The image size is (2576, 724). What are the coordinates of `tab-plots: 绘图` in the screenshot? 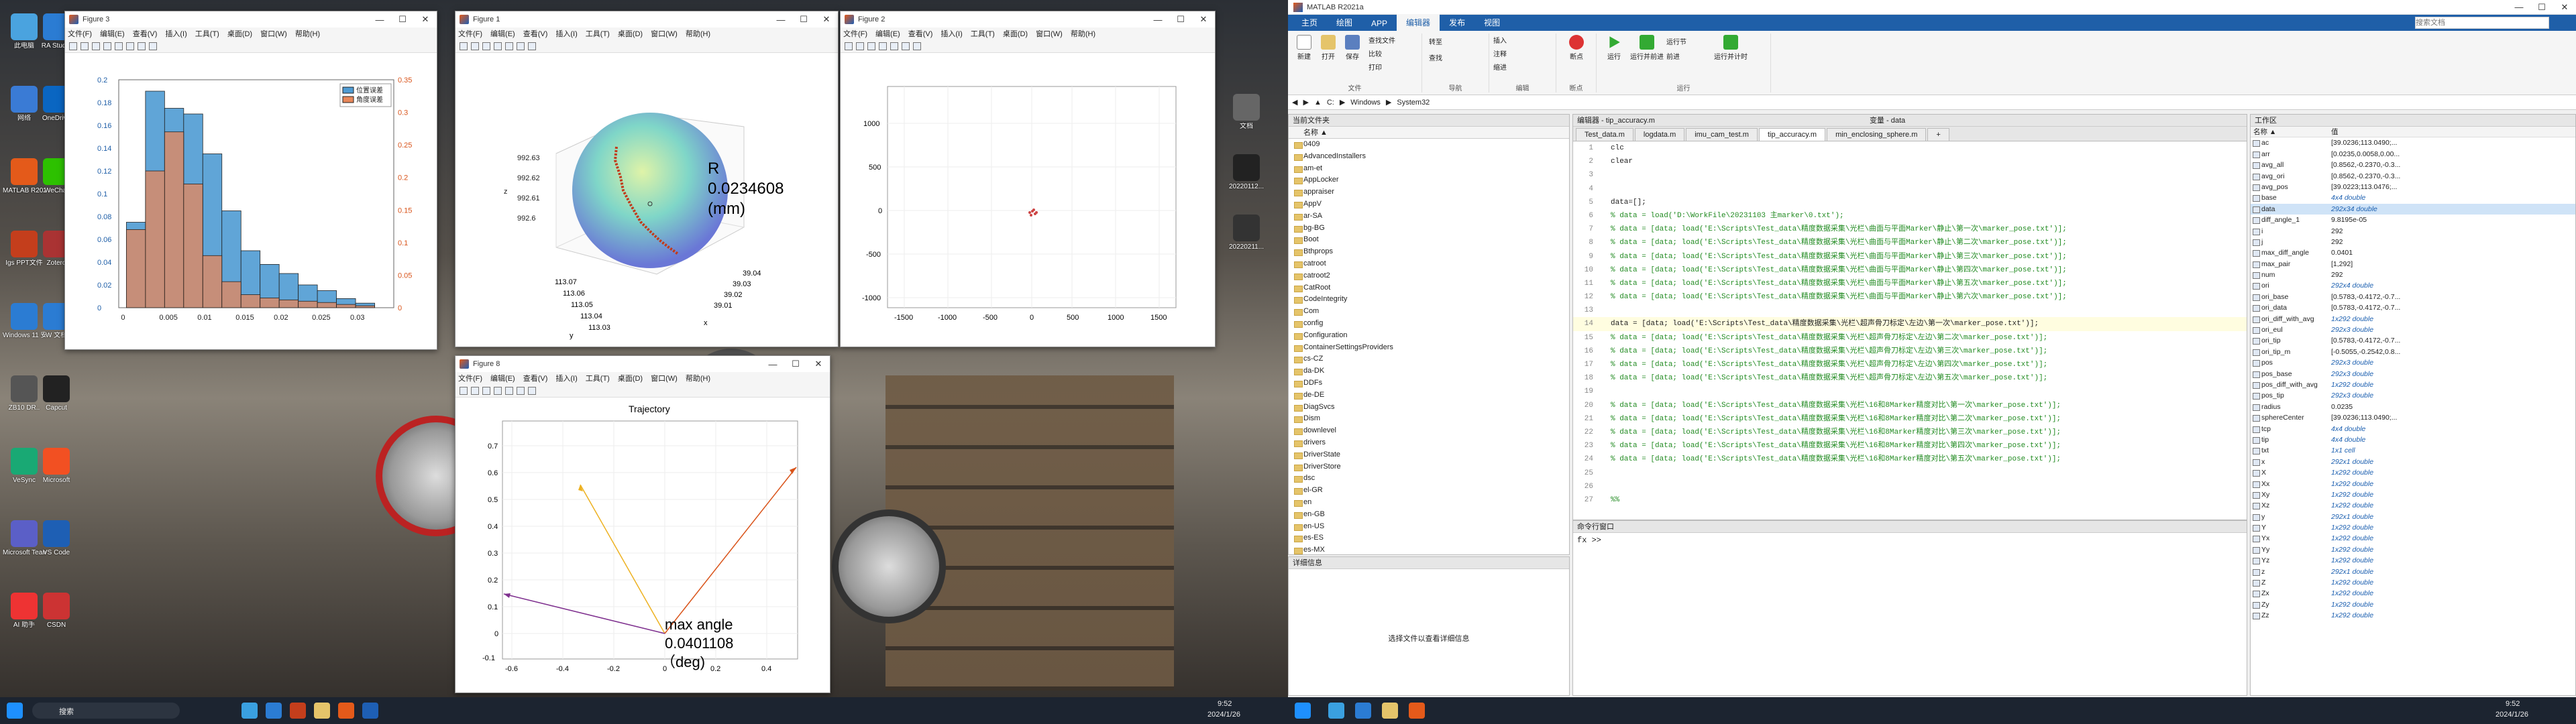 It's located at (1344, 22).